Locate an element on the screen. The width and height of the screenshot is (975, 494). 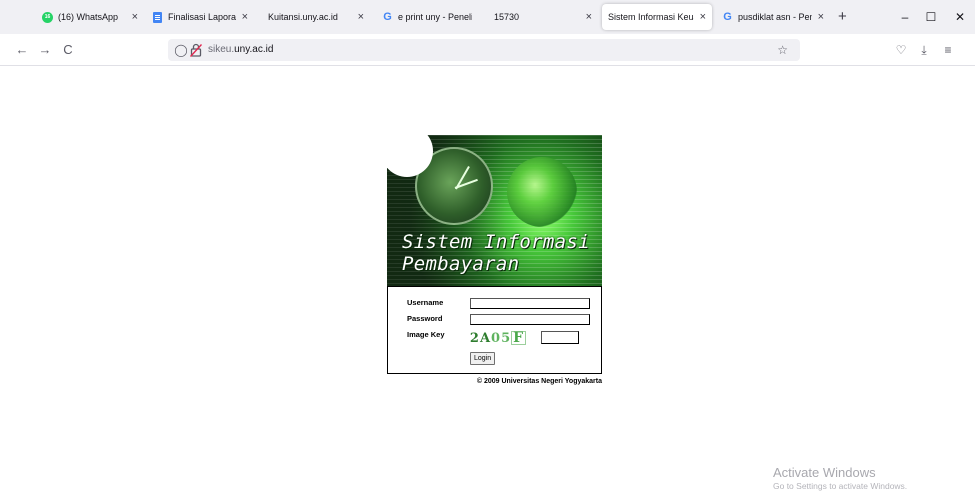
navigation-bar: ← → C ◯ sikeu.uny.ac.id ☆ ♡ ⤓ ≡ is located at coordinates (487, 50).